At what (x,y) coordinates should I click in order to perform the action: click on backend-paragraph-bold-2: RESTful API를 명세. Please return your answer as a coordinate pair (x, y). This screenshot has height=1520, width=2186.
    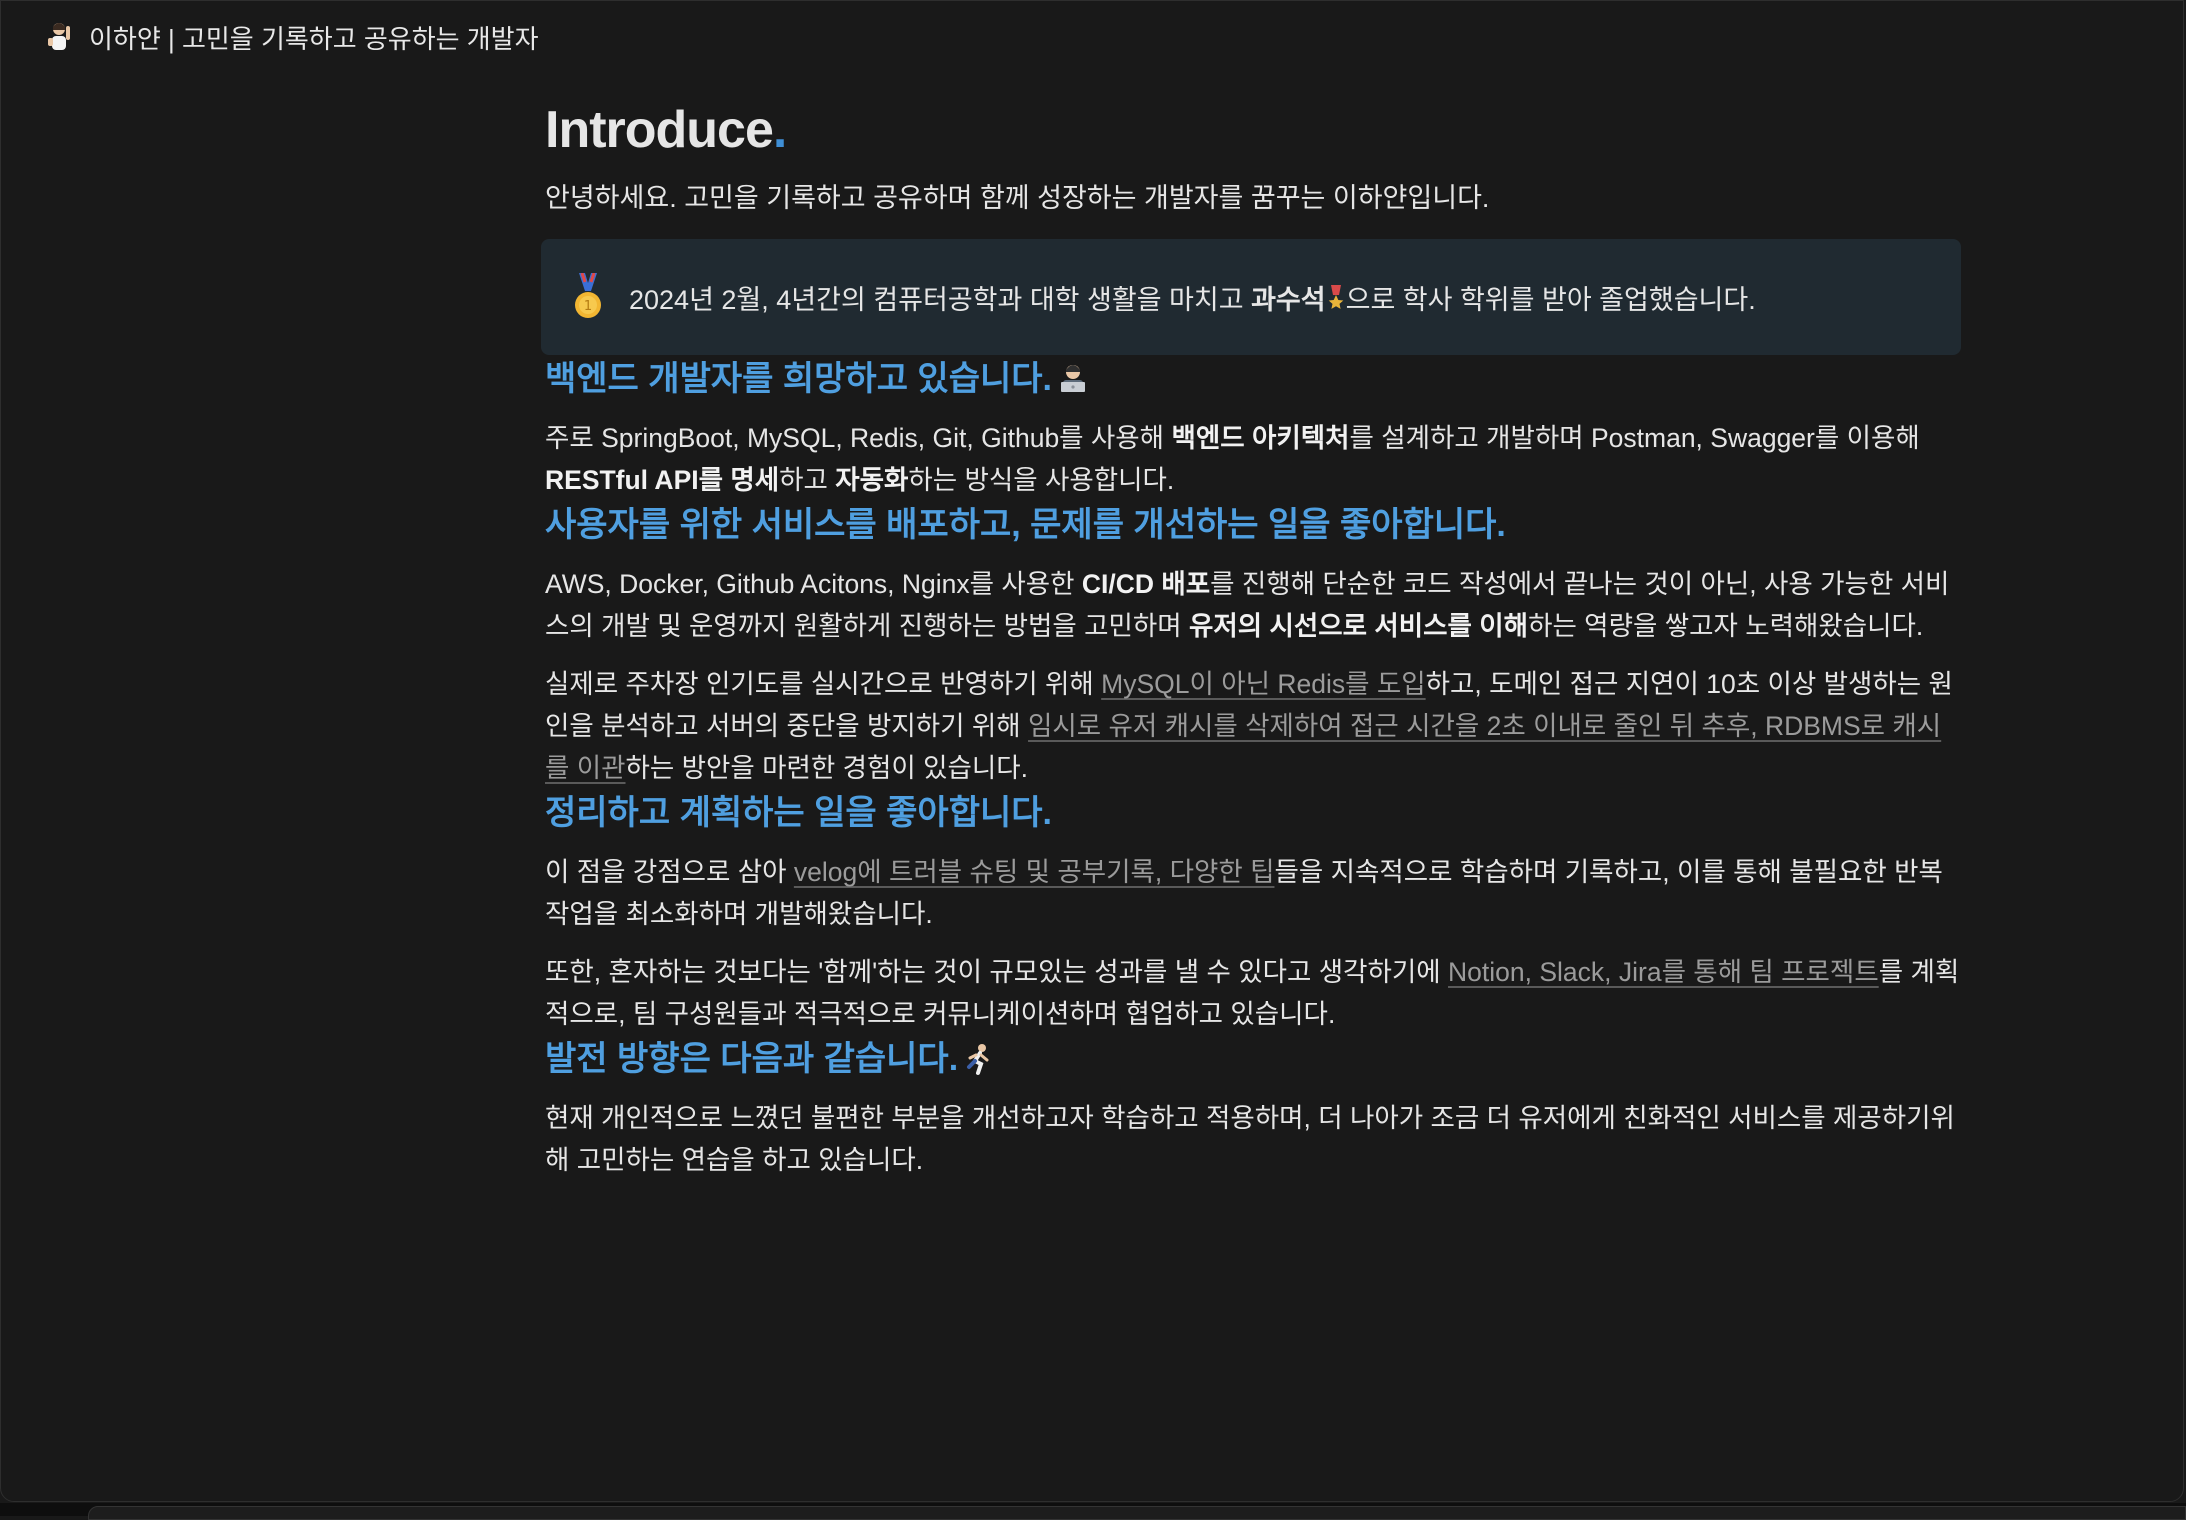
    Looking at the image, I should click on (662, 480).